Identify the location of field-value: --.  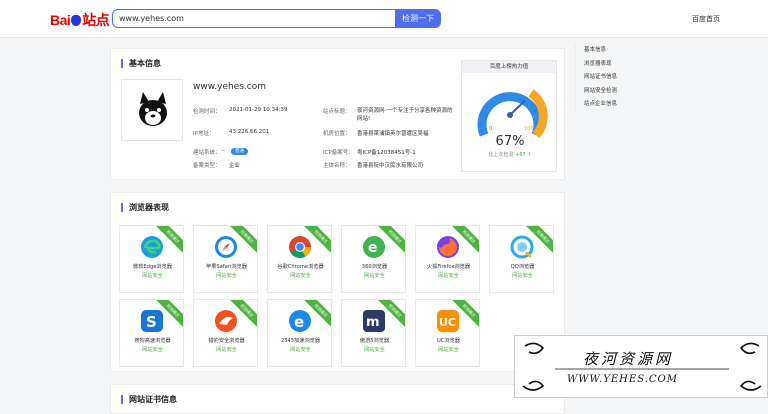
(223, 151).